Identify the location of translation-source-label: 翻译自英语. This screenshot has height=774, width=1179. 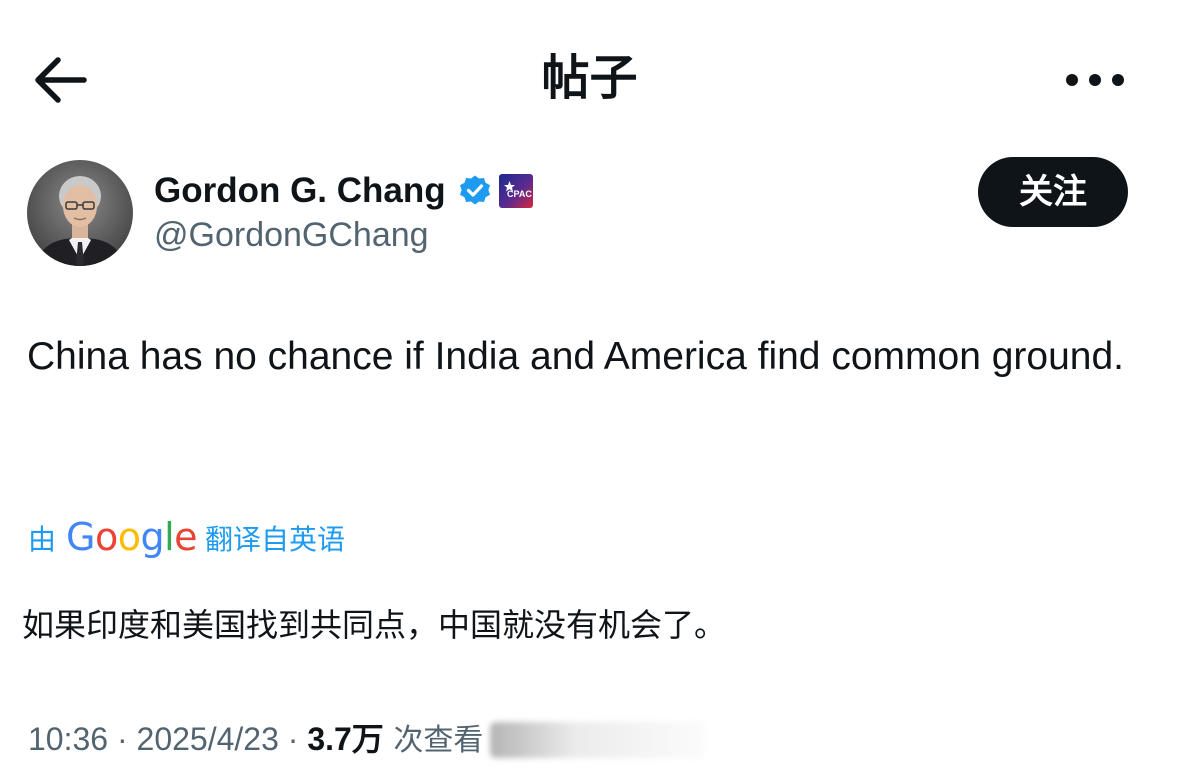
(275, 539).